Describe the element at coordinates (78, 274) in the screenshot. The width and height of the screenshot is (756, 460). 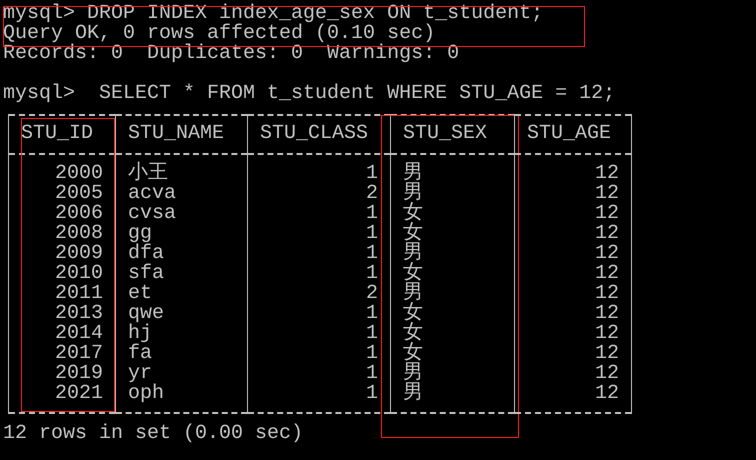
I see `table-cell: 2010` at that location.